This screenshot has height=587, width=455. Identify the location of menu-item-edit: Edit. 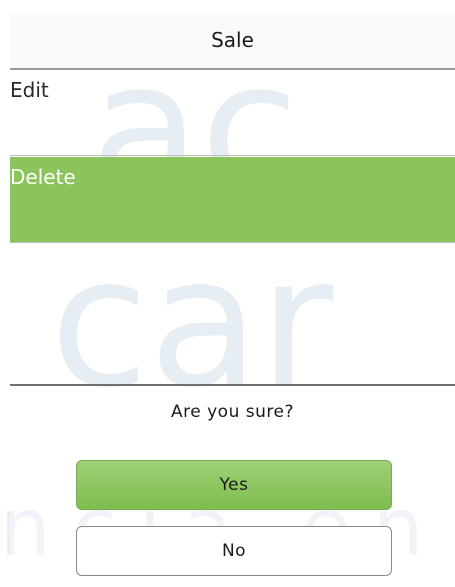
(232, 113).